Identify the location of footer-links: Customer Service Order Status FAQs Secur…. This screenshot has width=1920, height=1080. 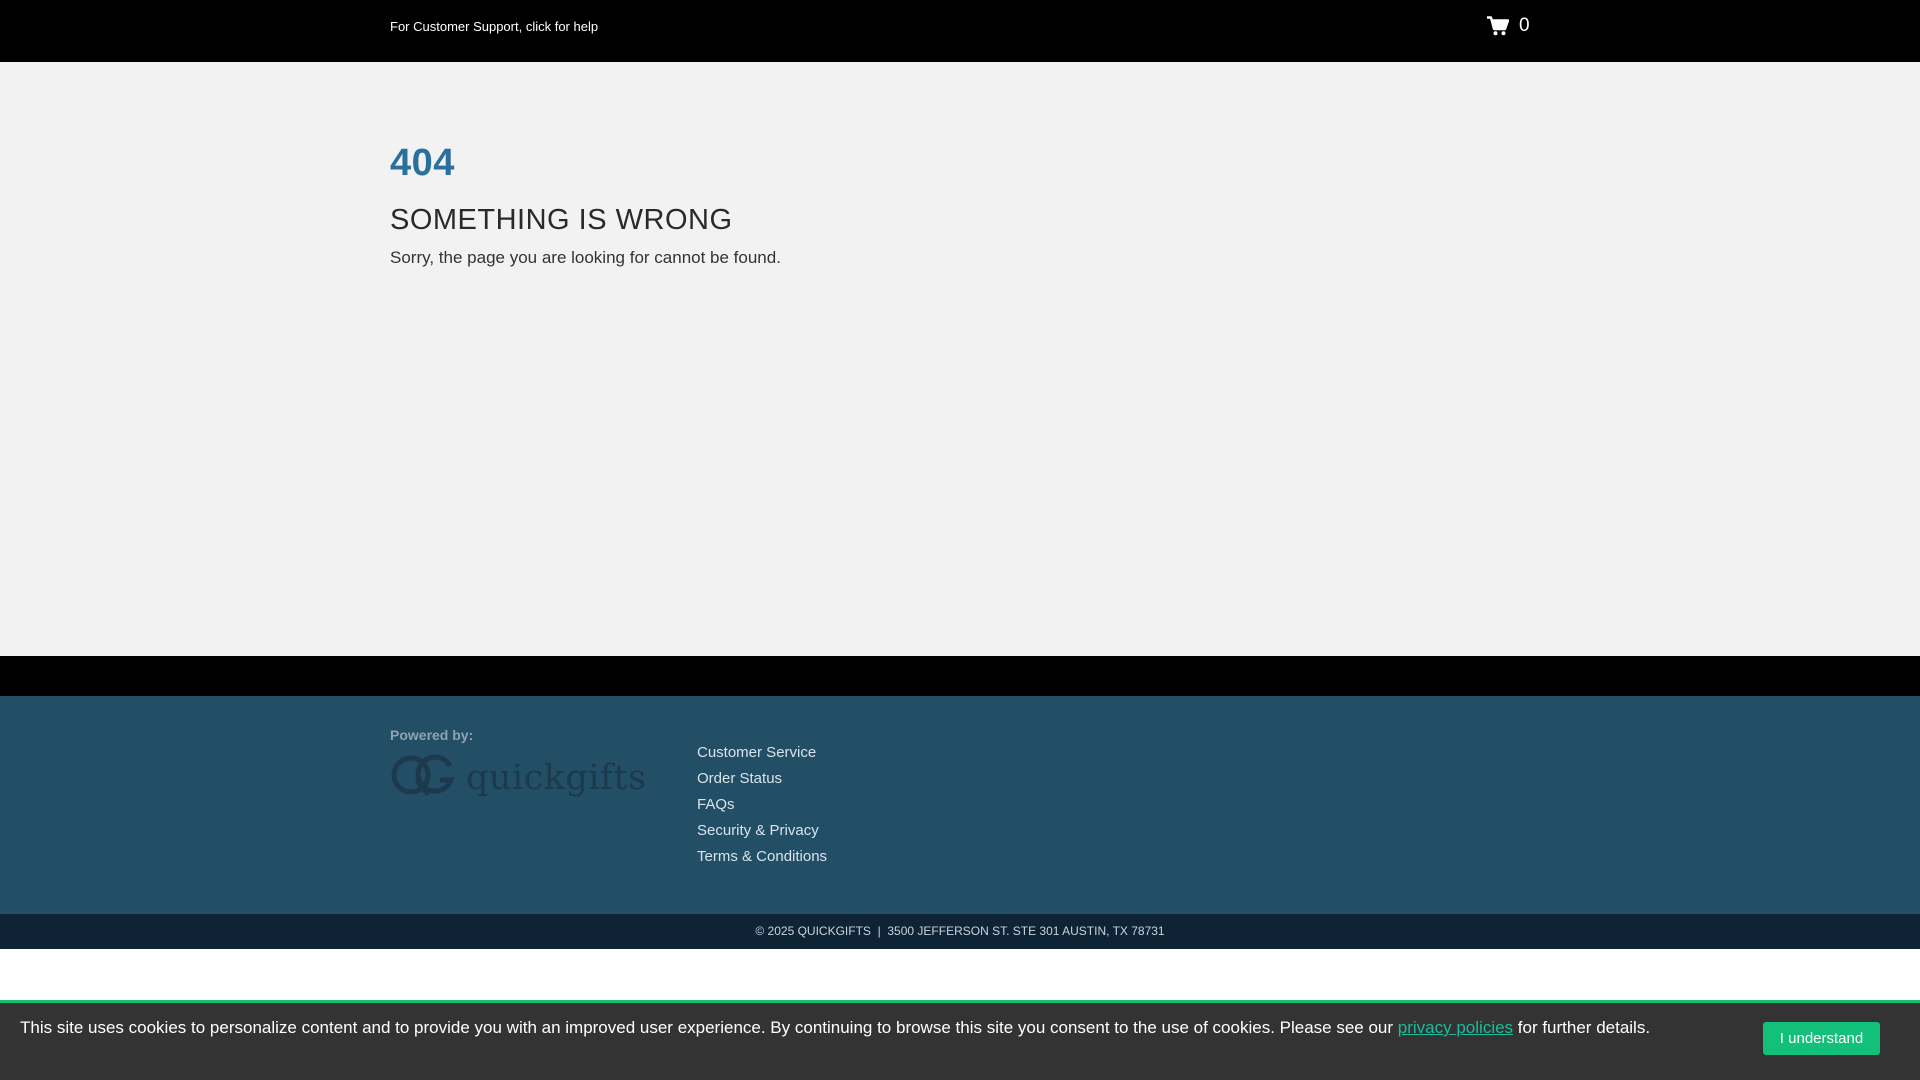
(762, 809).